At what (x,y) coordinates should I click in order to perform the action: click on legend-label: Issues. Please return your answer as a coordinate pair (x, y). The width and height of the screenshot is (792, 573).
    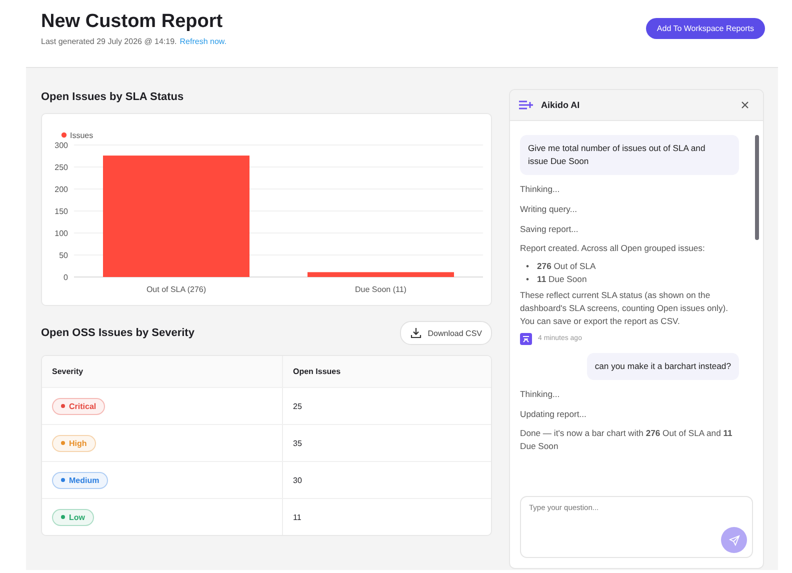
    Looking at the image, I should click on (82, 135).